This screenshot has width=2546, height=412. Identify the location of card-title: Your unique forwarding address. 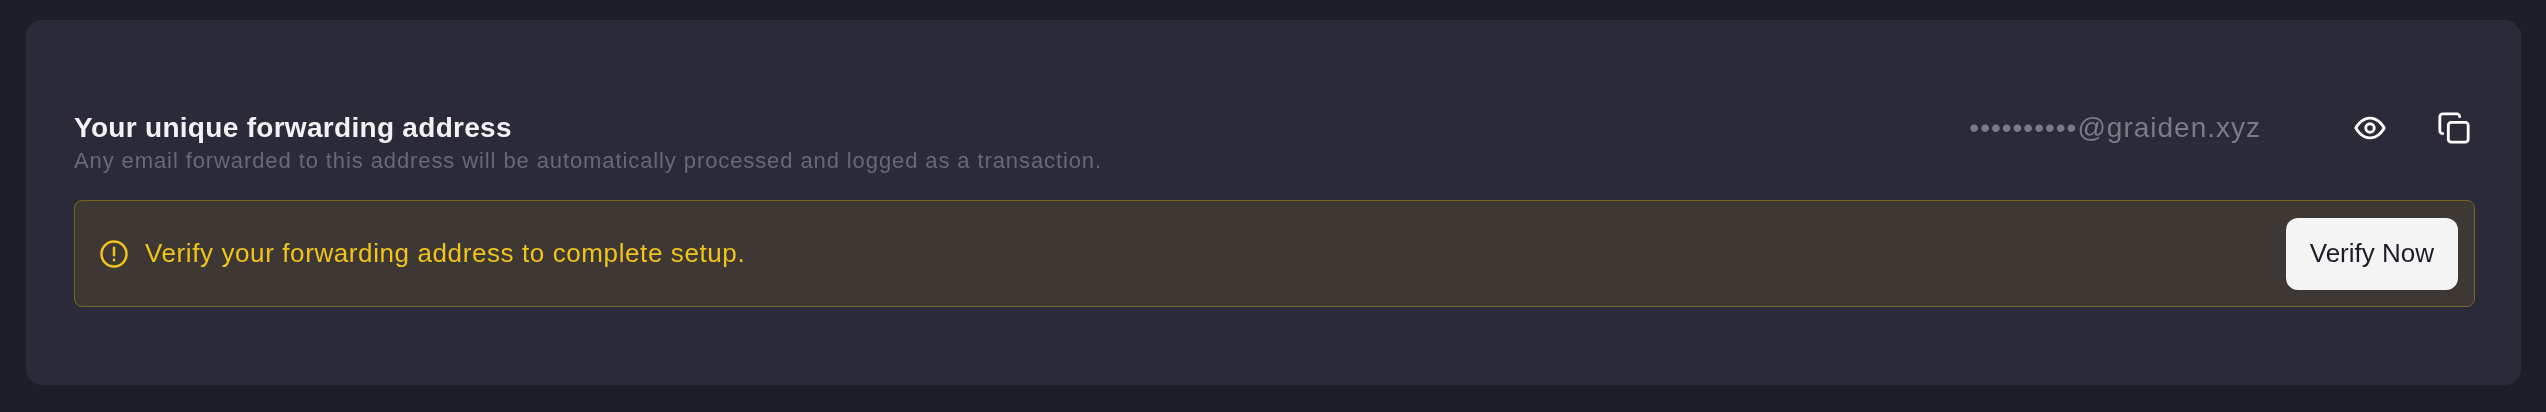
(293, 128).